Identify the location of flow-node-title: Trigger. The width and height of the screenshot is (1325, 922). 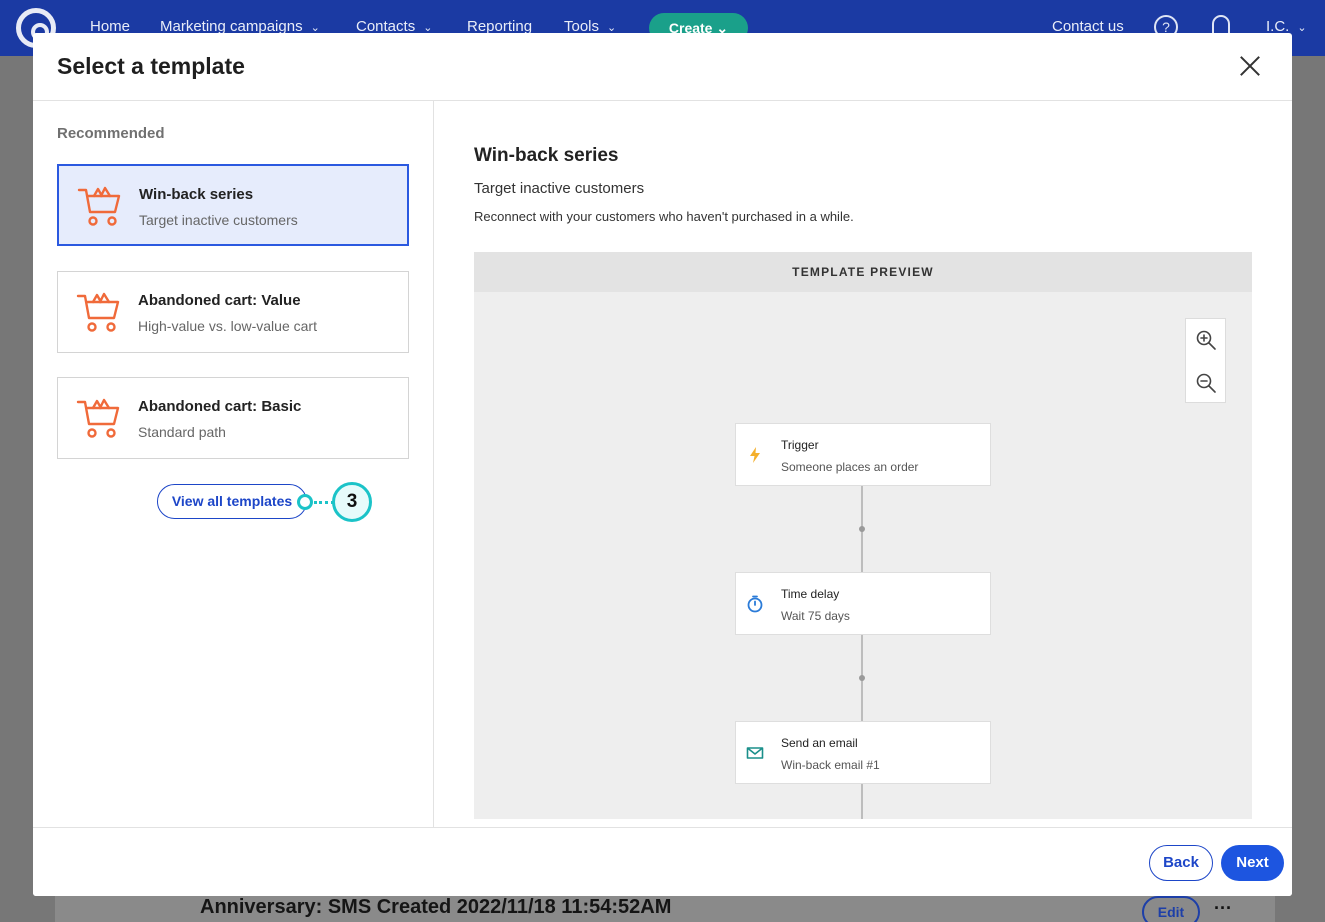
(800, 445).